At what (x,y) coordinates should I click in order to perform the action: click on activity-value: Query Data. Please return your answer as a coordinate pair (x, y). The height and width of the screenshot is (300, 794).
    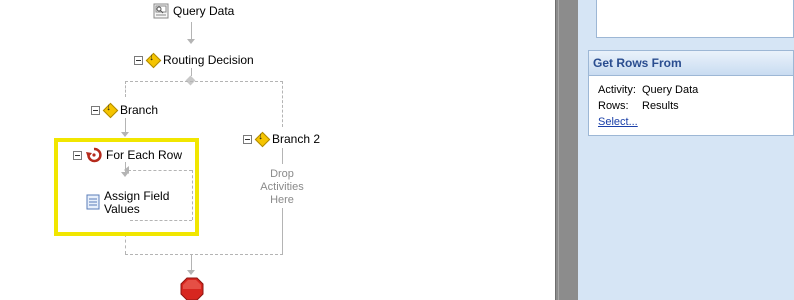
    Looking at the image, I should click on (670, 90).